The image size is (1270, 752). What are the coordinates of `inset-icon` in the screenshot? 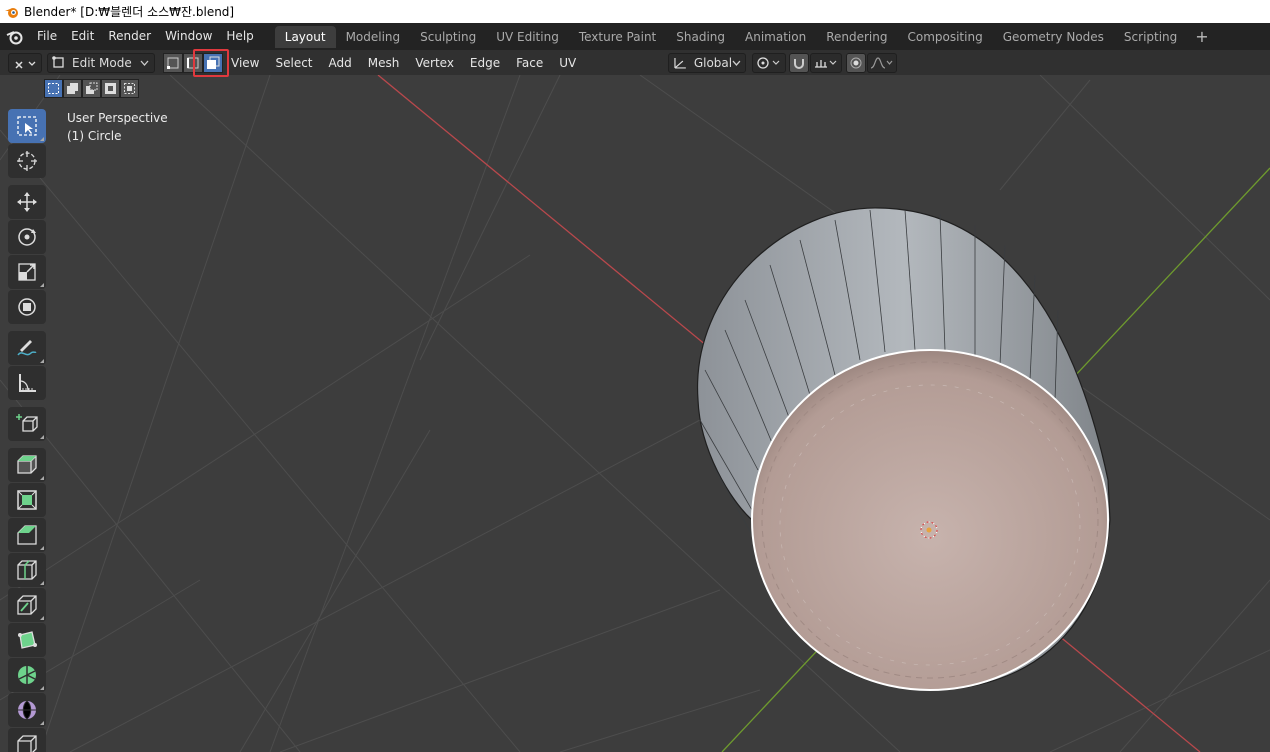 It's located at (27, 500).